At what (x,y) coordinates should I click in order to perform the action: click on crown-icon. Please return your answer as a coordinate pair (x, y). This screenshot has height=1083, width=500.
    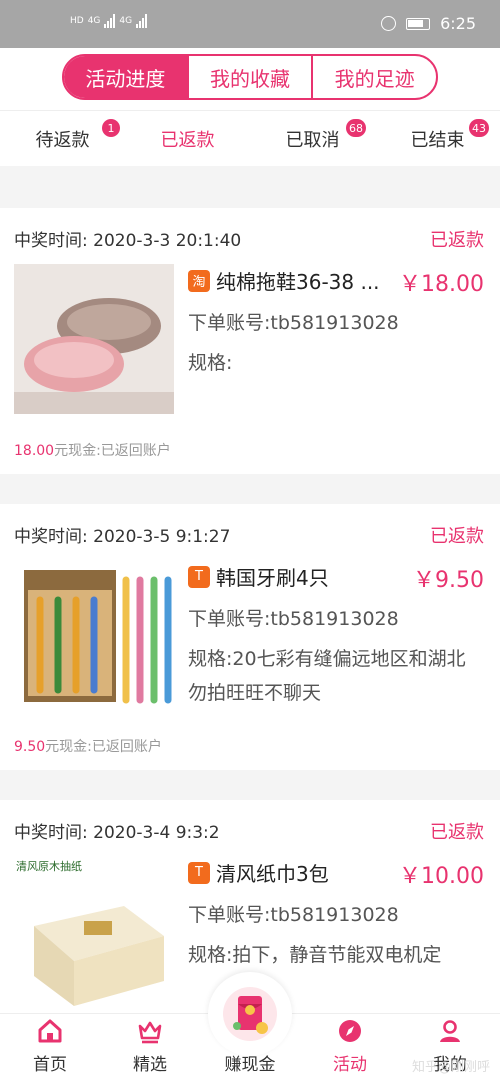
    Looking at the image, I should click on (150, 1032).